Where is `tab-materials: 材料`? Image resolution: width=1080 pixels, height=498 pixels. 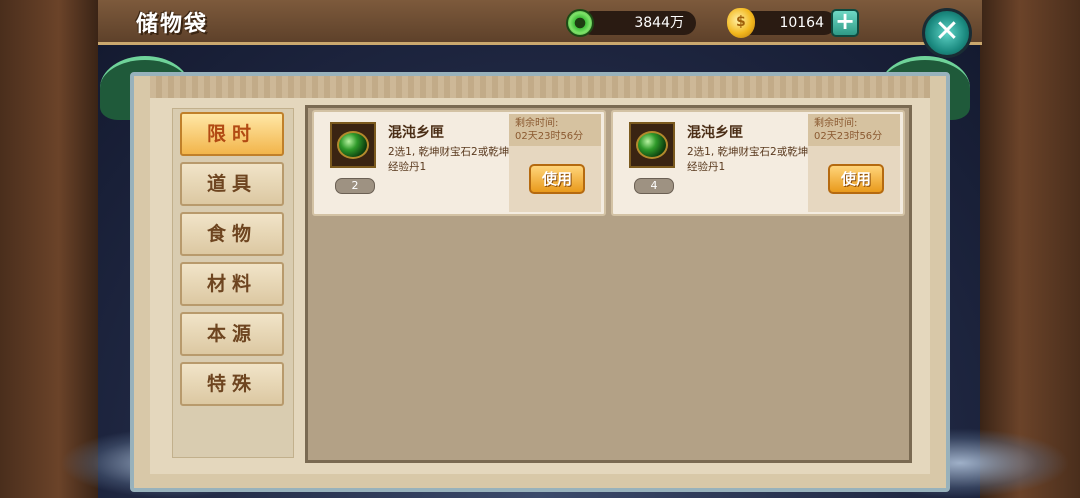
tab-materials: 材料 is located at coordinates (232, 284).